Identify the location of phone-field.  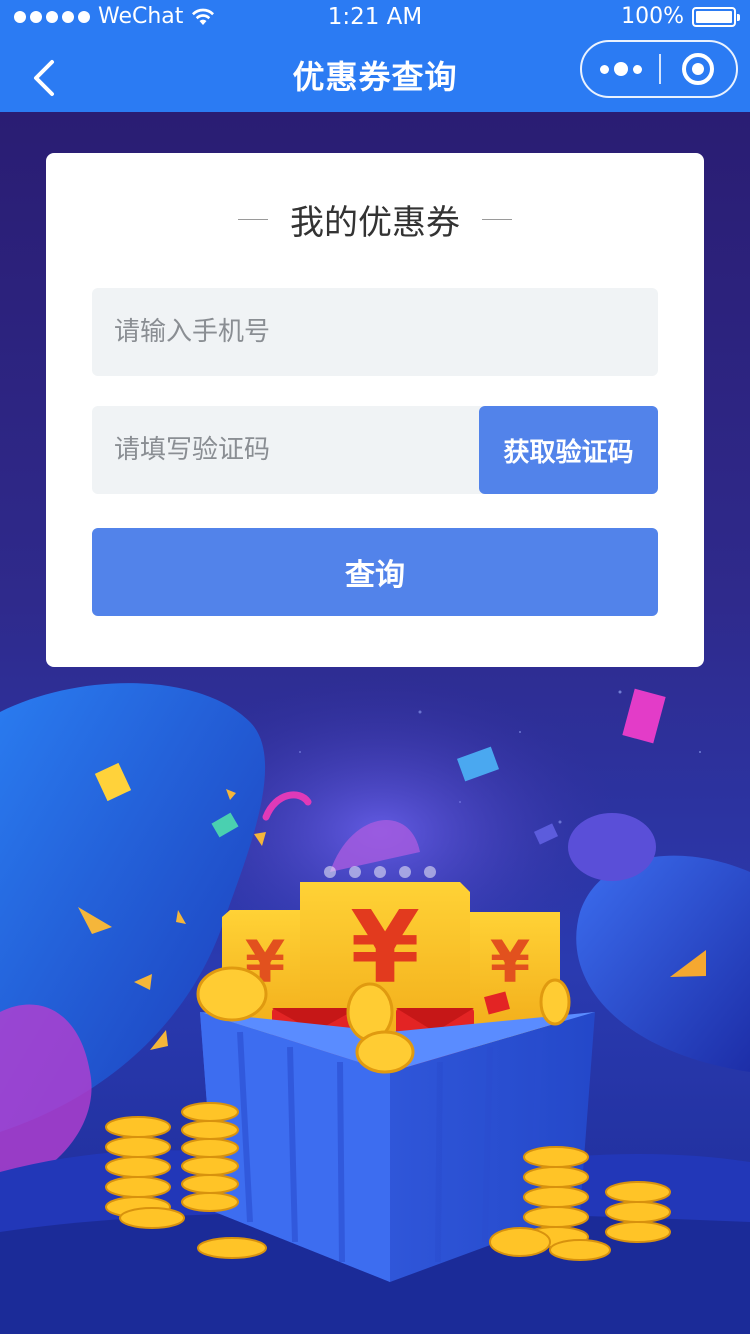
(375, 332).